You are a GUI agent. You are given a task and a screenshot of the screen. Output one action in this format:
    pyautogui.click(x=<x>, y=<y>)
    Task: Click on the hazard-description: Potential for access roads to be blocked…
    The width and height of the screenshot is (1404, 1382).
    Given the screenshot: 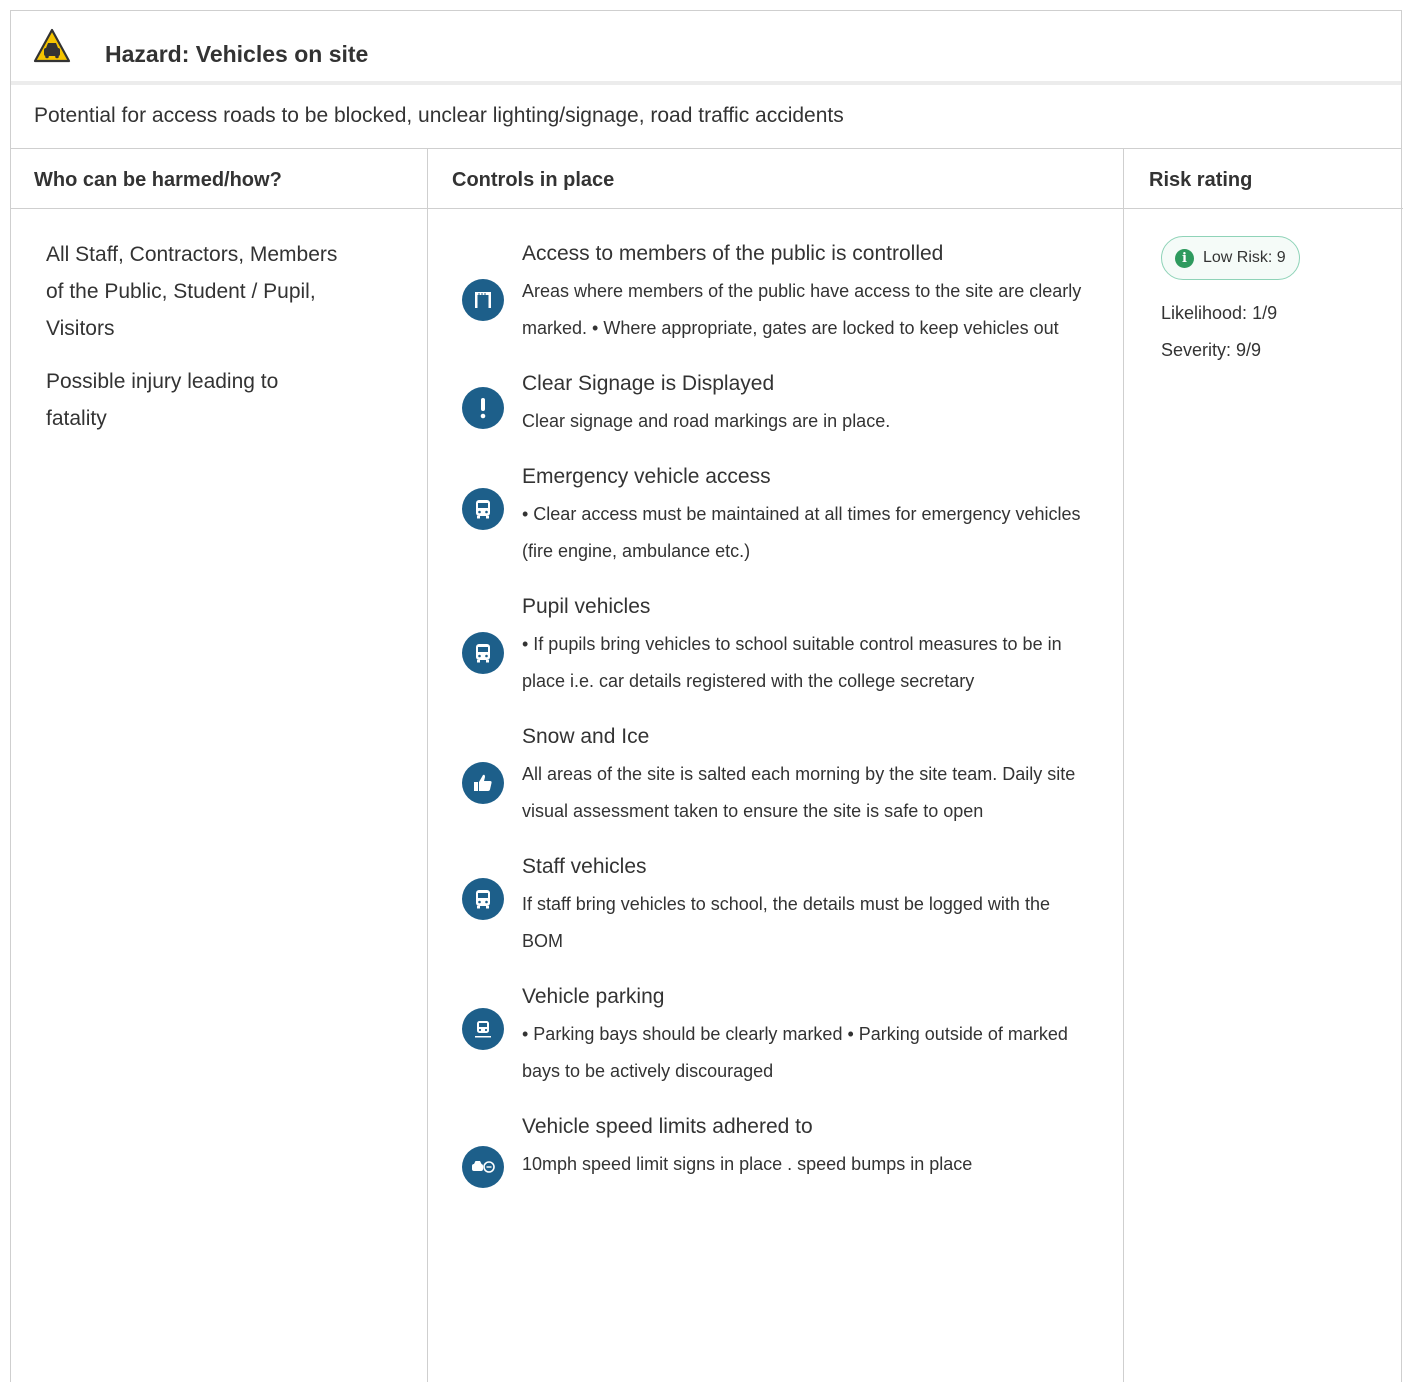 What is the action you would take?
    pyautogui.click(x=706, y=117)
    